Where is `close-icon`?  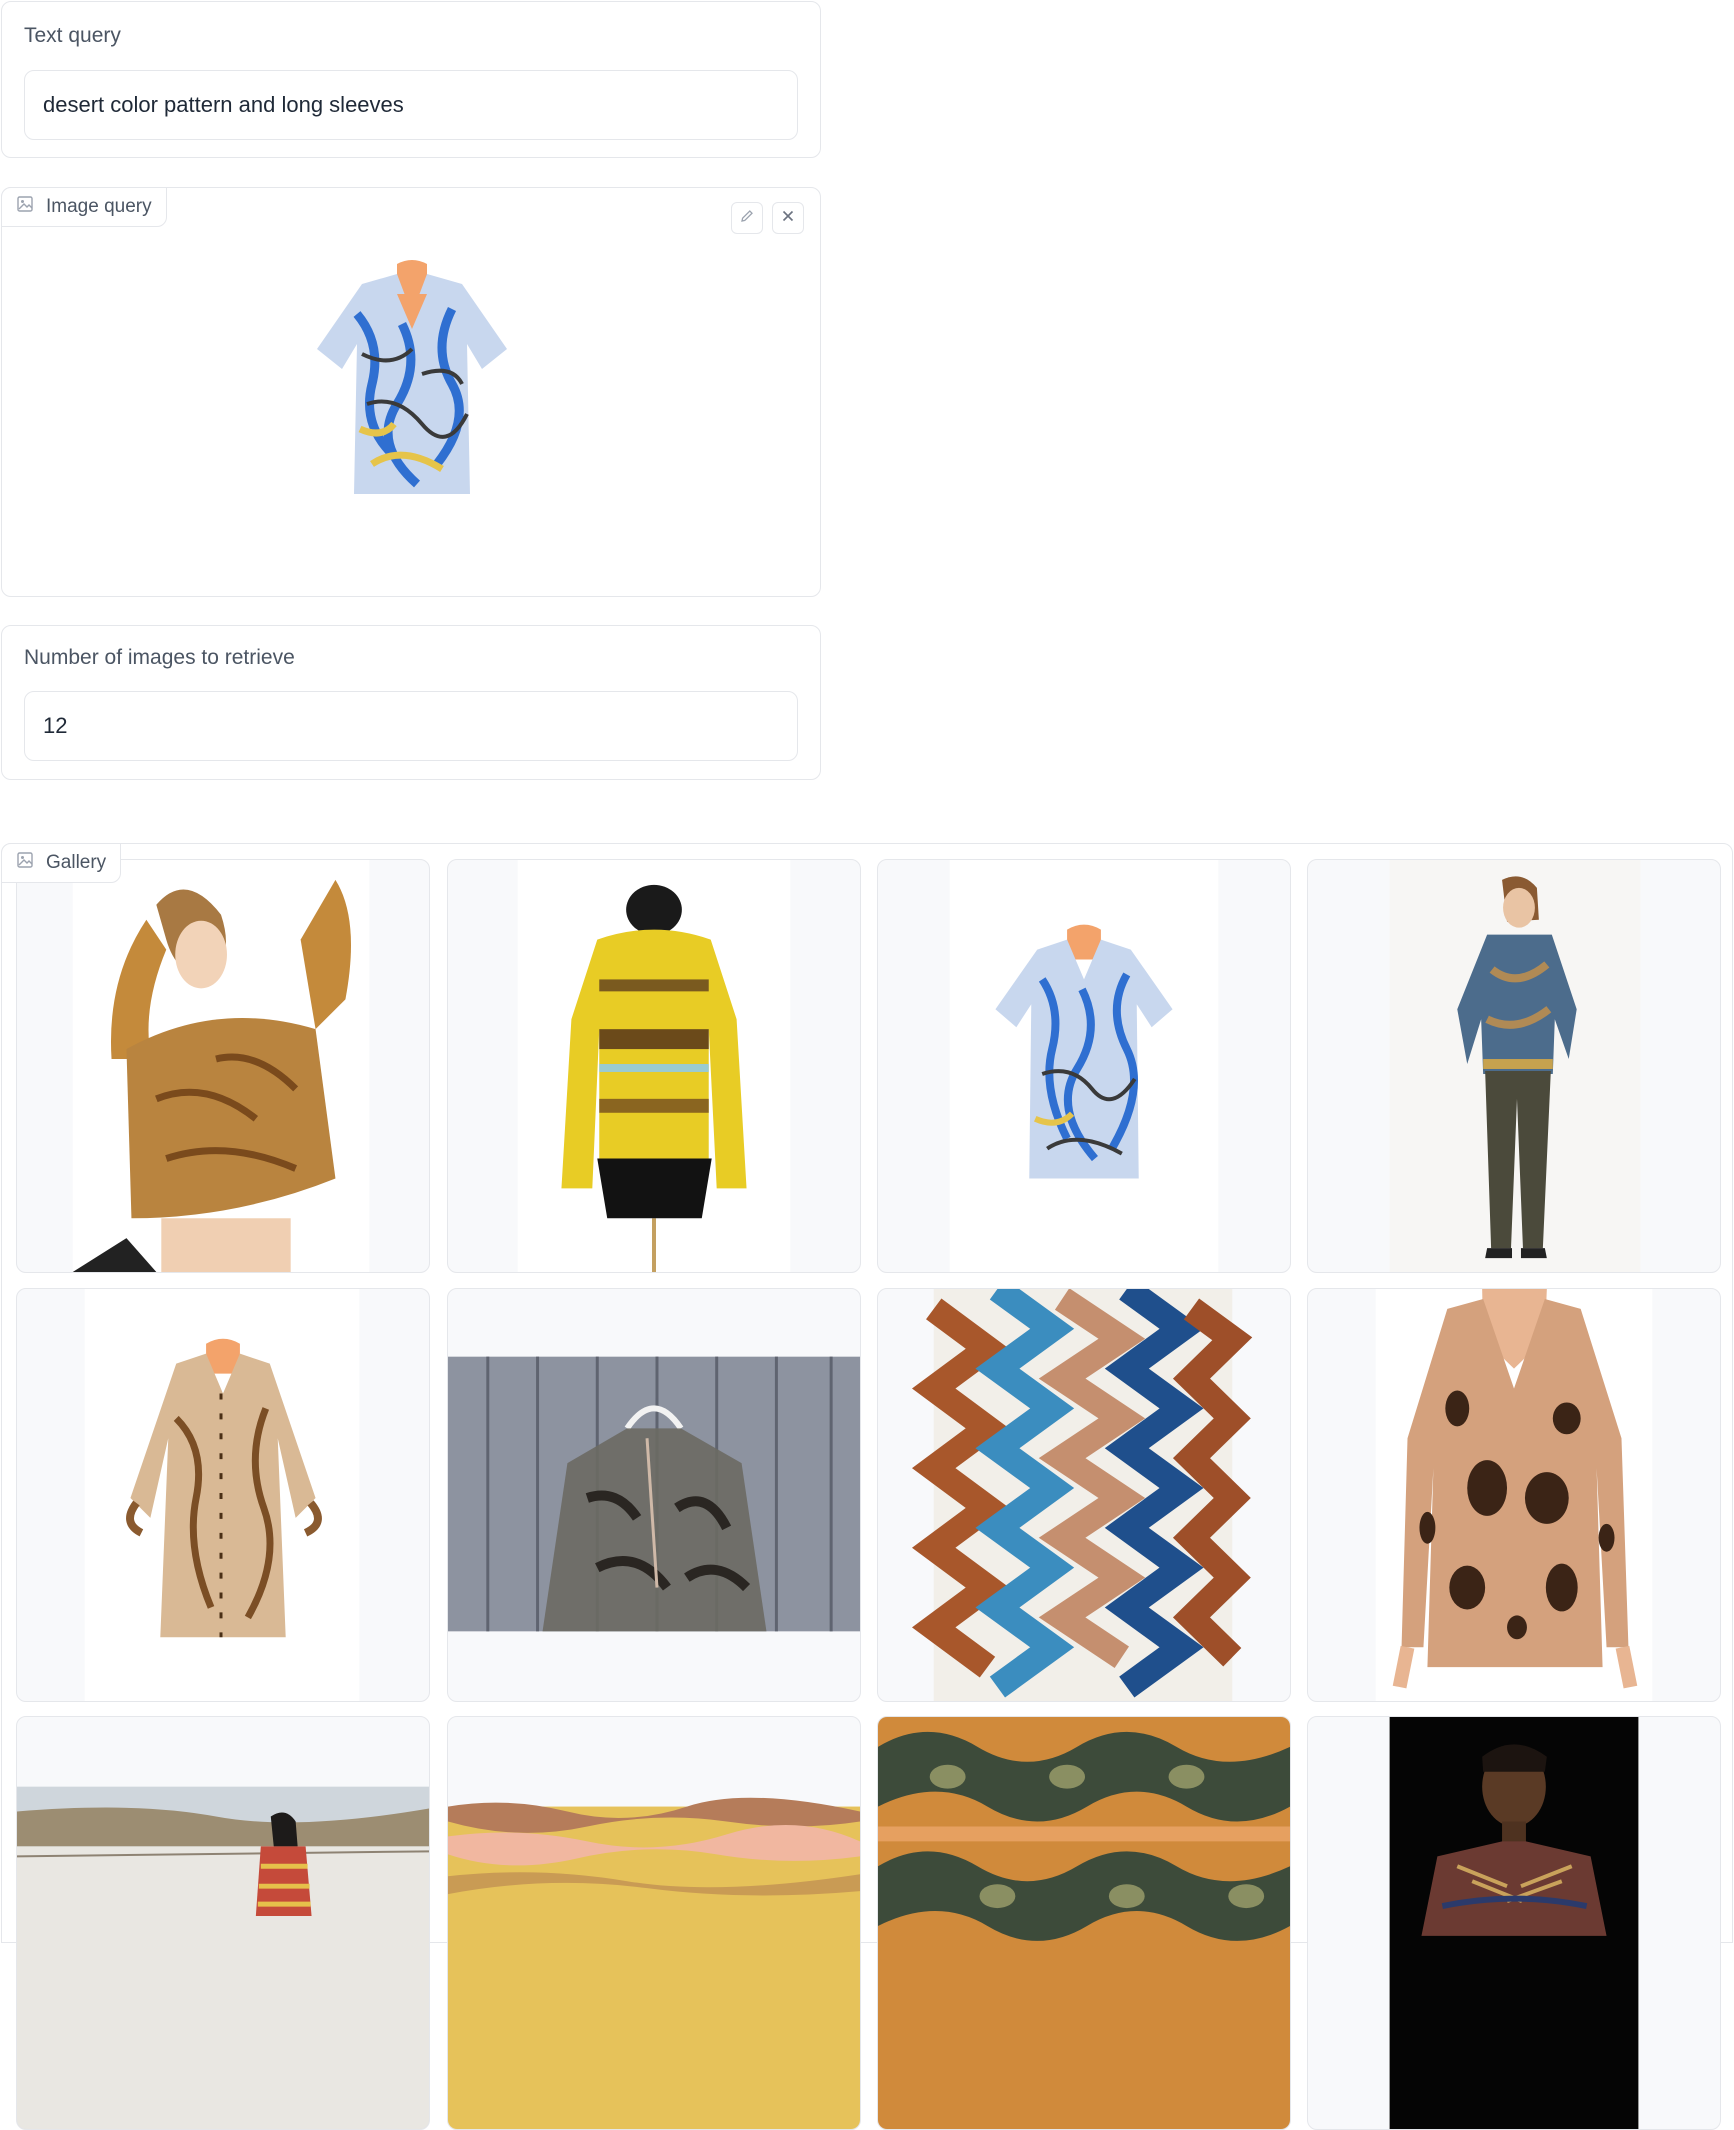 close-icon is located at coordinates (788, 218).